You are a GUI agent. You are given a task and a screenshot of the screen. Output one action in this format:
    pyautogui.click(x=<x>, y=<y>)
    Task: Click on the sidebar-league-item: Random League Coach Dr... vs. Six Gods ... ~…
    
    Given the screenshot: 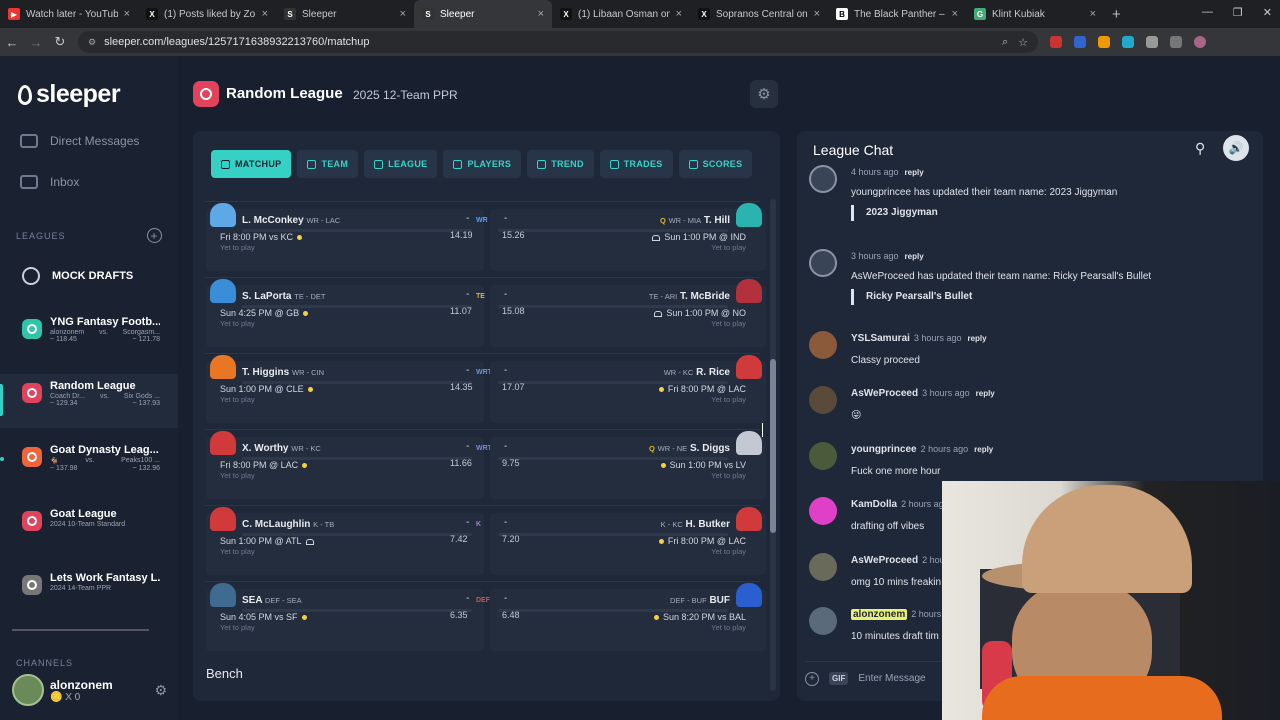 What is the action you would take?
    pyautogui.click(x=89, y=401)
    